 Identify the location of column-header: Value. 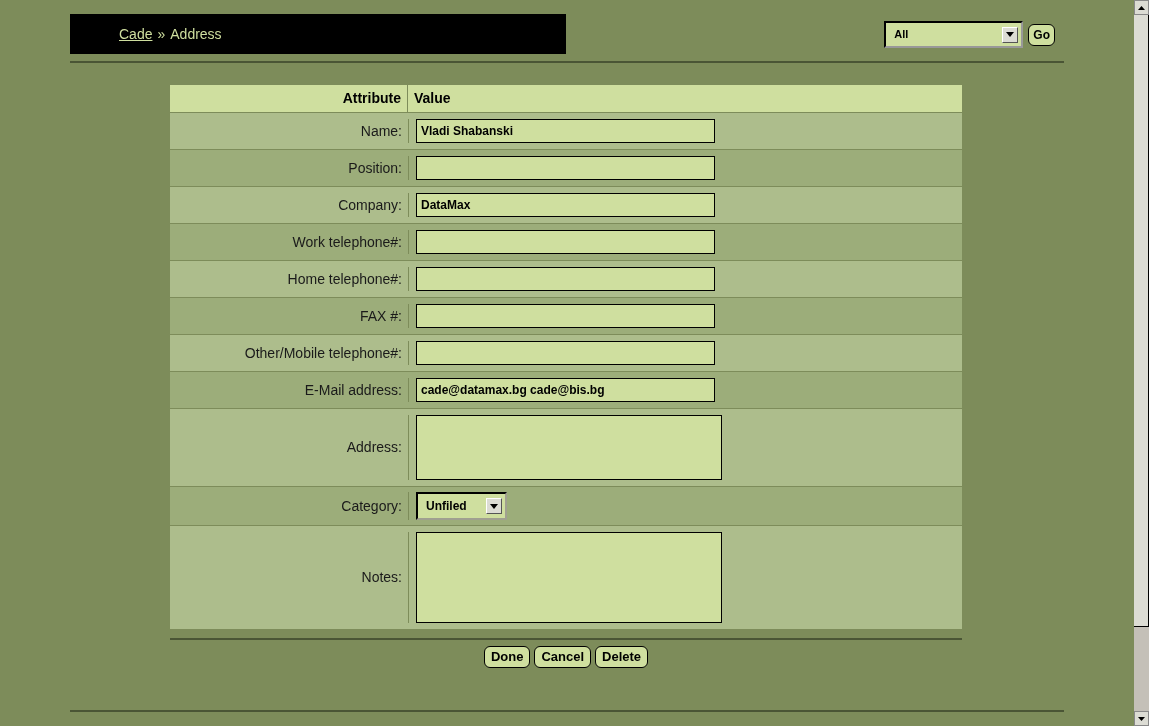
(432, 98).